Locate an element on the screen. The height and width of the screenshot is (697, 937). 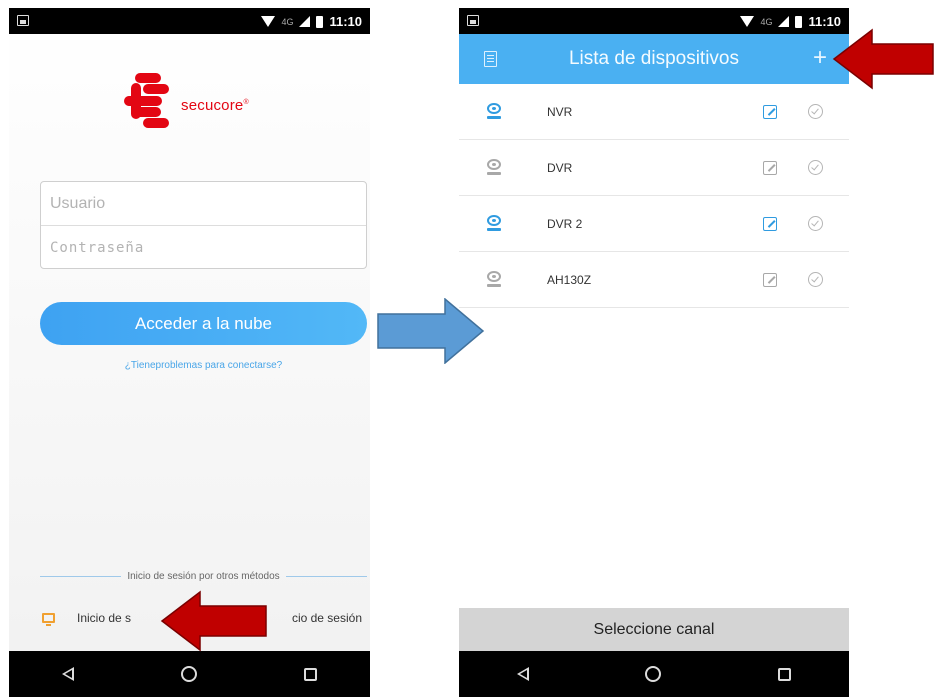
local-login-option: Inicio de s is located at coordinates (87, 618).